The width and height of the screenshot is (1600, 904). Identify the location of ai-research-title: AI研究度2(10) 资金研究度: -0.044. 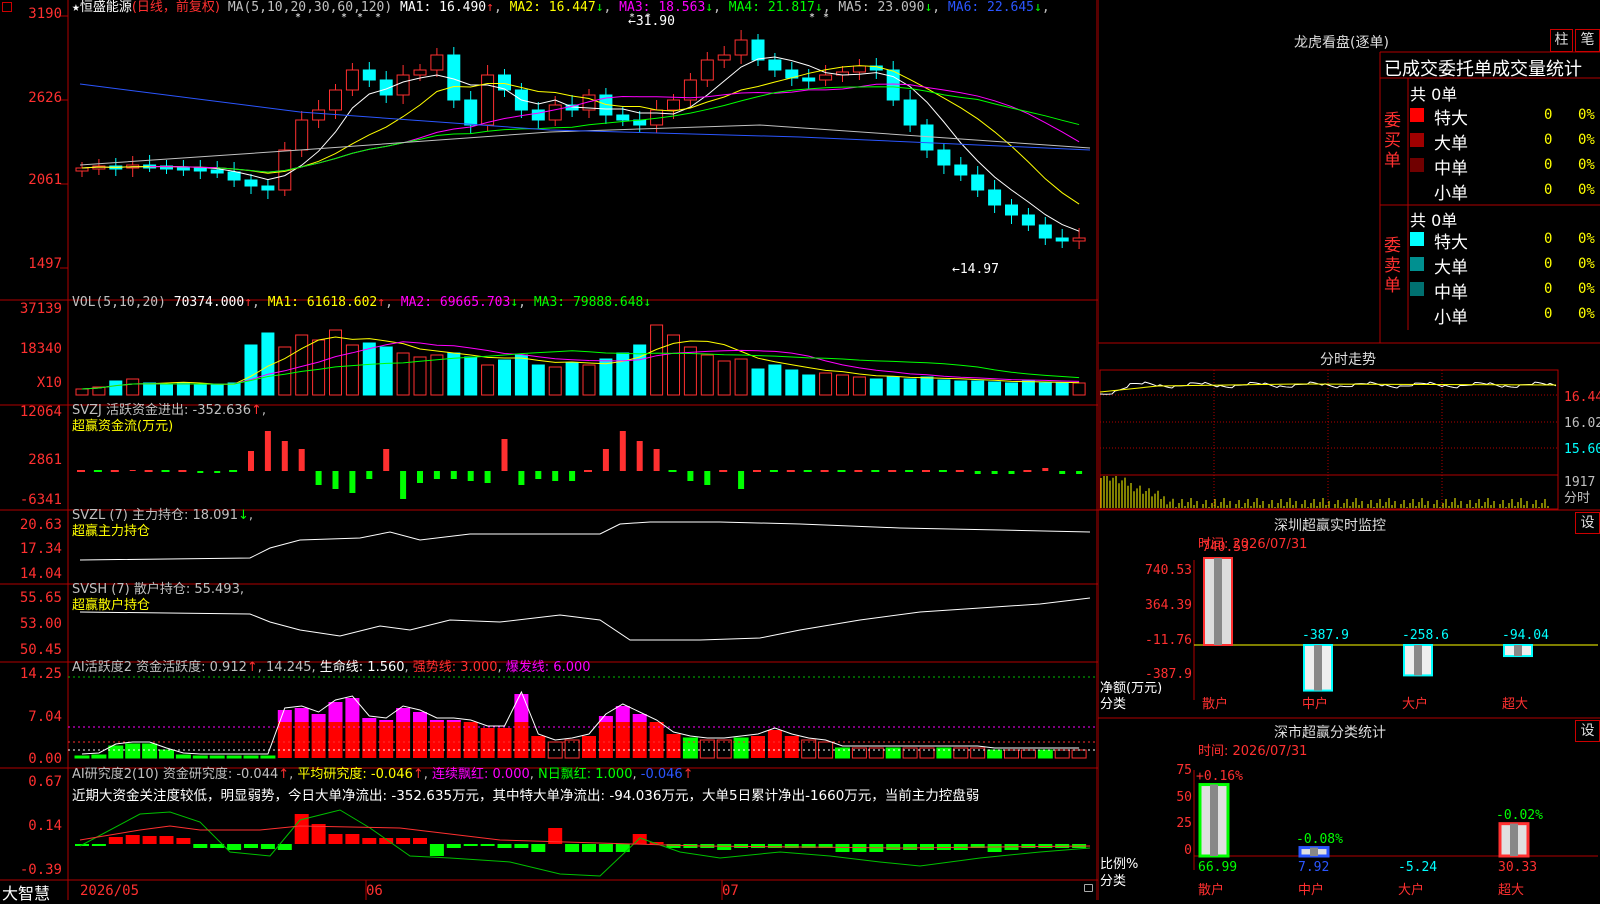
(175, 774).